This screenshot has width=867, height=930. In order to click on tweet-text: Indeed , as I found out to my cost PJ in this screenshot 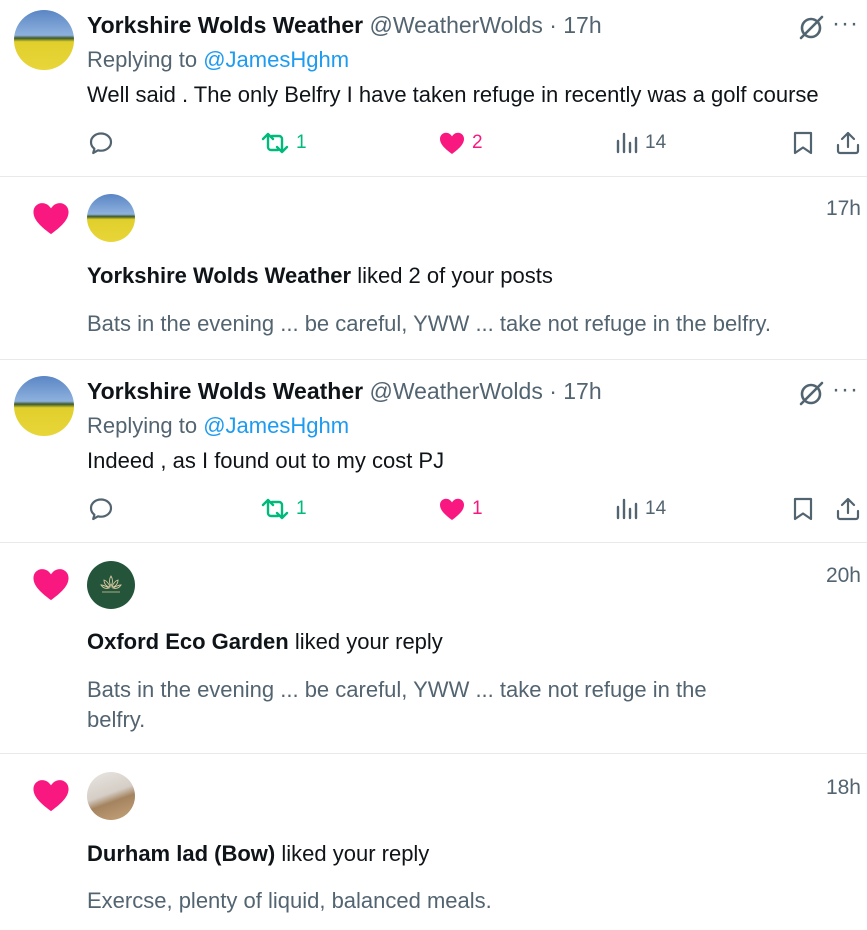, I will do `click(266, 460)`.